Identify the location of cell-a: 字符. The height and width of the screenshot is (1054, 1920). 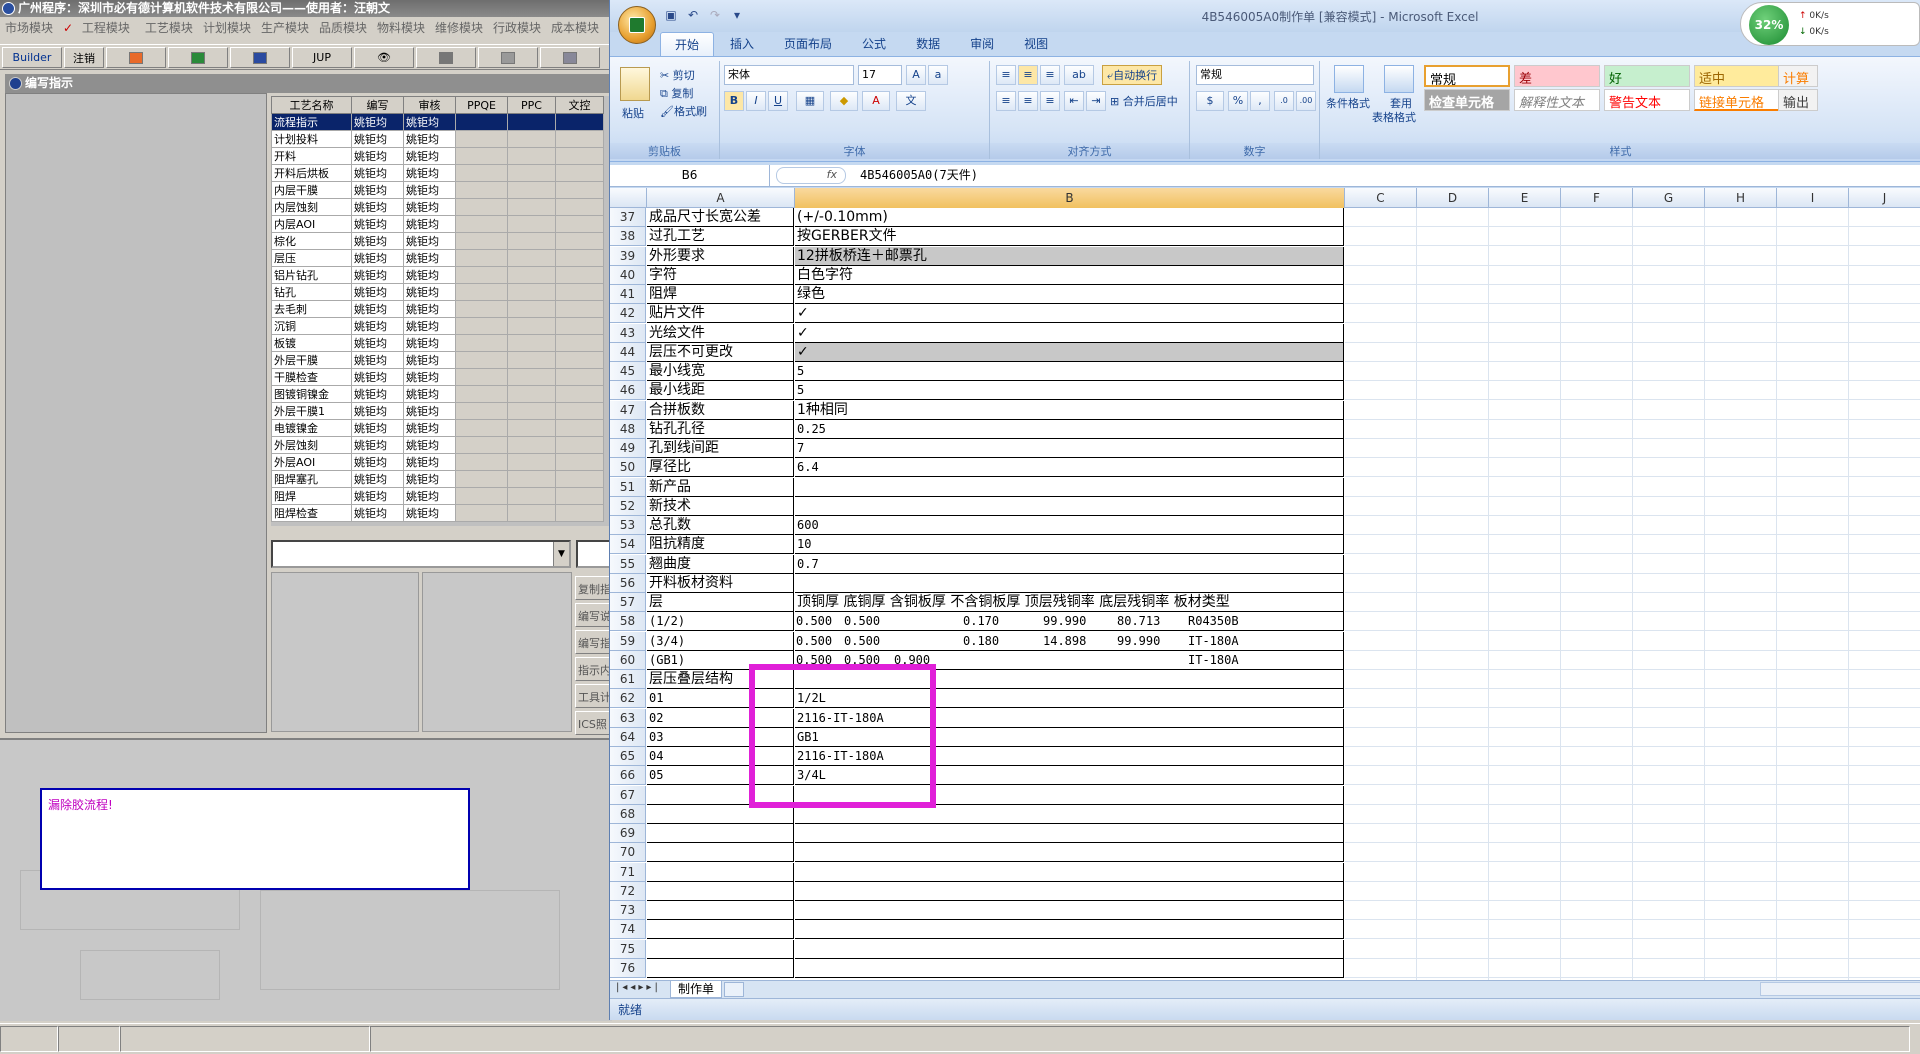
(720, 275).